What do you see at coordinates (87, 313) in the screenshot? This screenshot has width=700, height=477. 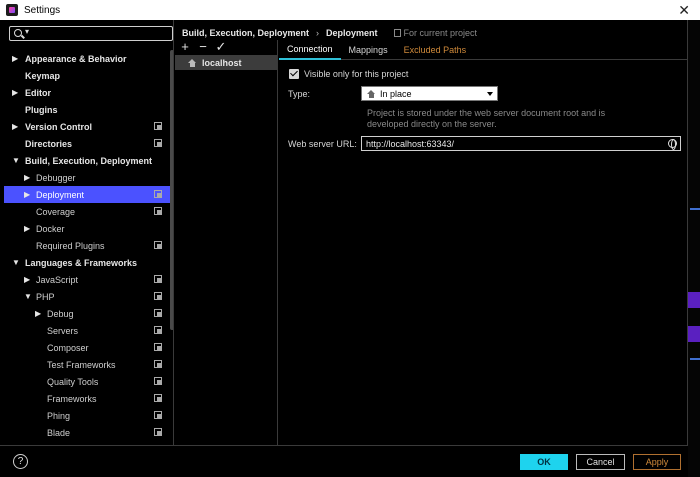 I see `tree-item: ▶ Debug` at bounding box center [87, 313].